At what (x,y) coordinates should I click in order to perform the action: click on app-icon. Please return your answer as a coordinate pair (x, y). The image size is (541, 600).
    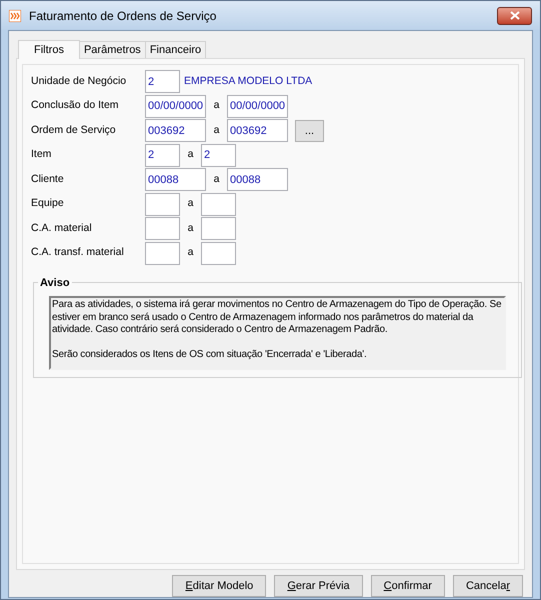
    Looking at the image, I should click on (15, 16).